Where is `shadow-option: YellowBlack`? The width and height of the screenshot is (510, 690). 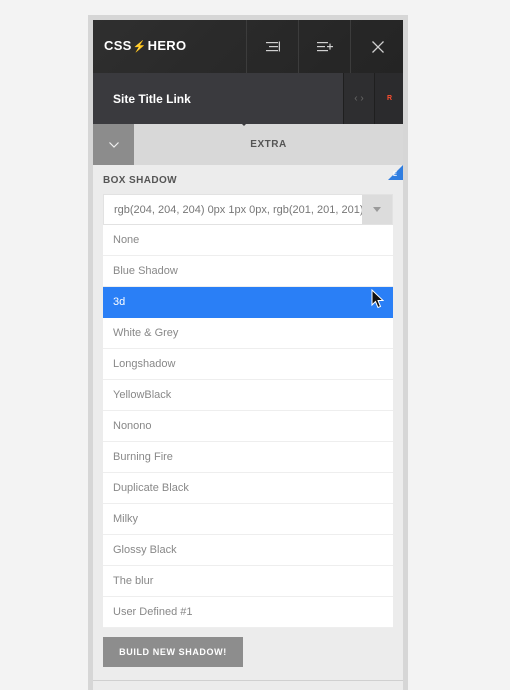 shadow-option: YellowBlack is located at coordinates (248, 395).